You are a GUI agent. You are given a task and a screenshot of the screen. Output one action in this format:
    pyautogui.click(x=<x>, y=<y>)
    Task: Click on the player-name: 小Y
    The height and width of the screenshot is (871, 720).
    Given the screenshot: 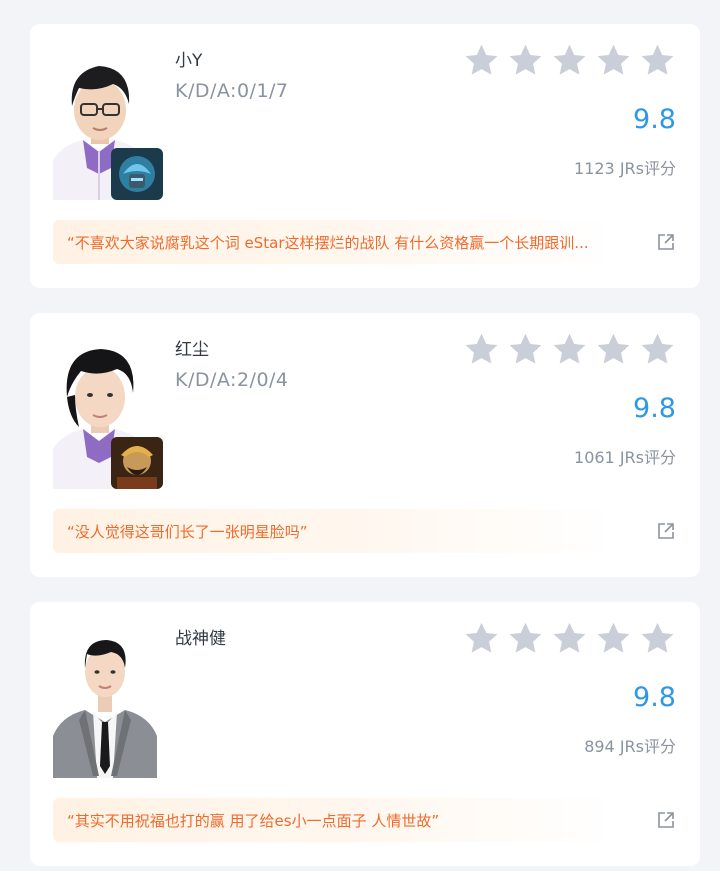 What is the action you would take?
    pyautogui.click(x=189, y=61)
    